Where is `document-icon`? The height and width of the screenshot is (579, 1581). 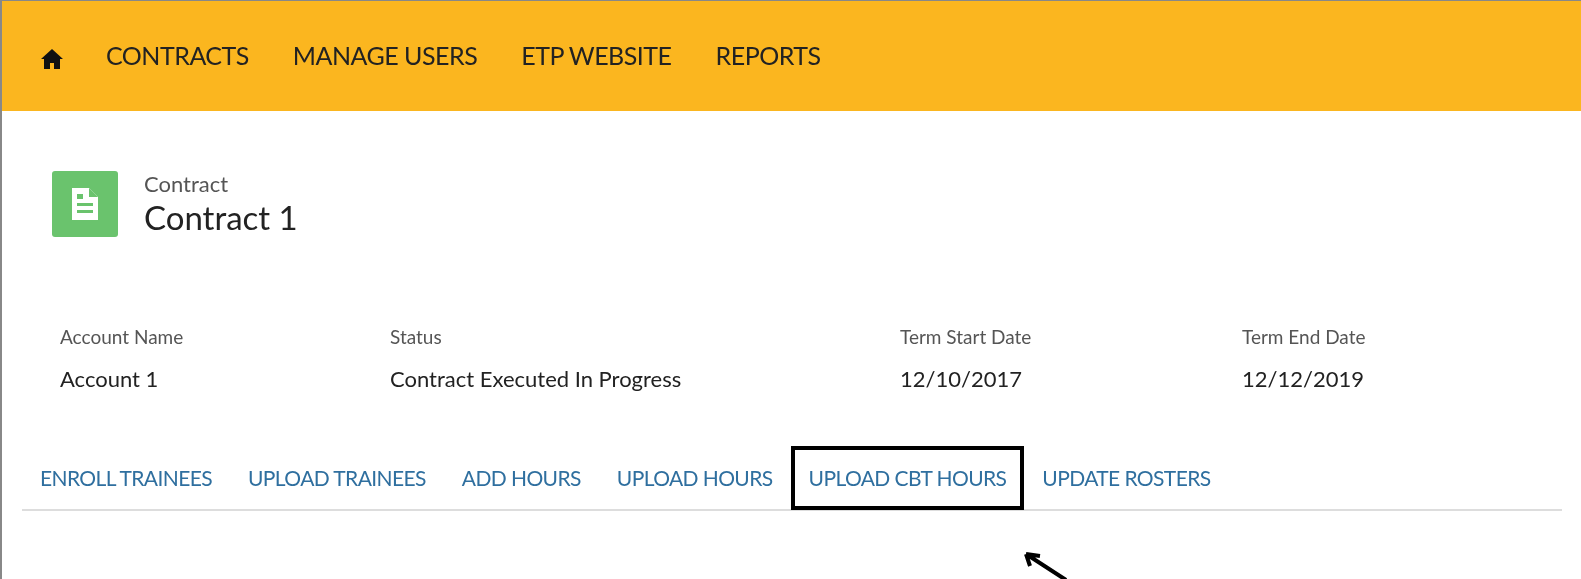
document-icon is located at coordinates (85, 204).